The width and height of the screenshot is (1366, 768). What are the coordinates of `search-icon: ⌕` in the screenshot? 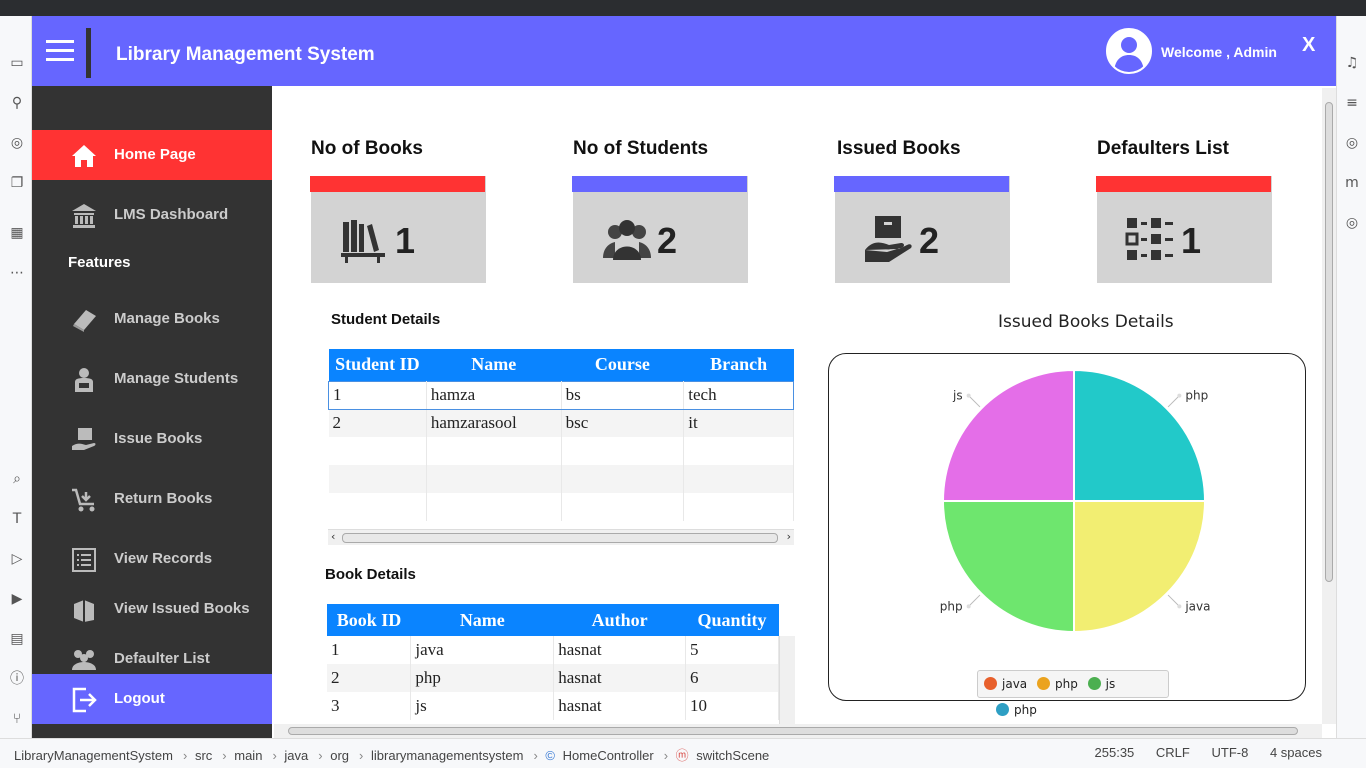 It's located at (17, 479).